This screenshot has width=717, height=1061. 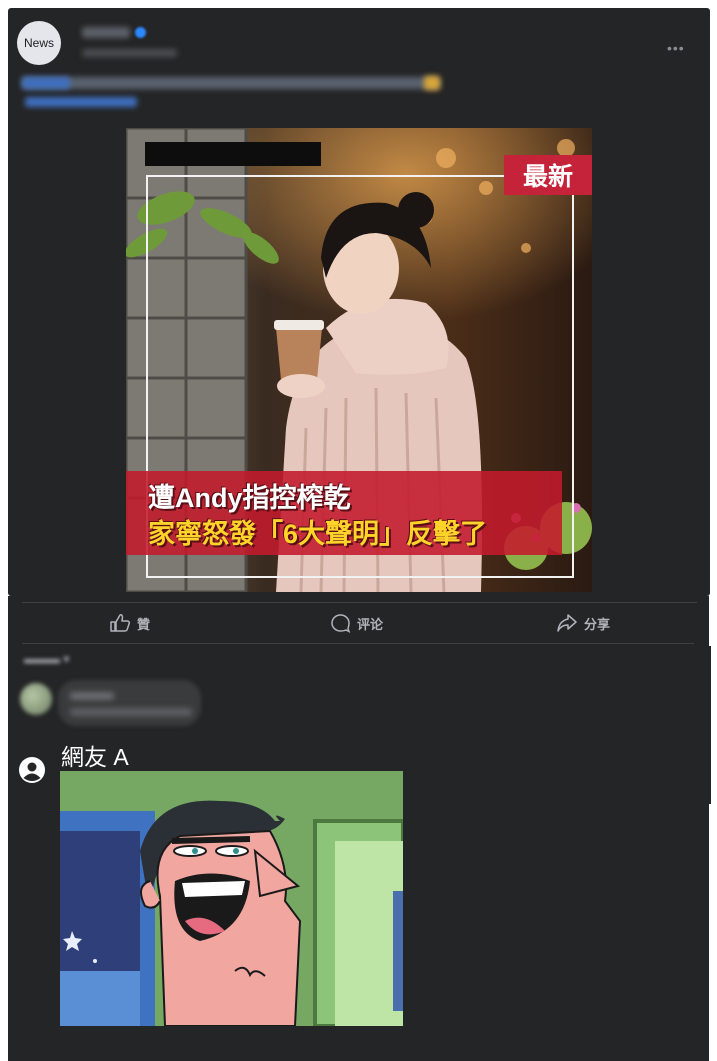 I want to click on divider-top, so click(x=359, y=602).